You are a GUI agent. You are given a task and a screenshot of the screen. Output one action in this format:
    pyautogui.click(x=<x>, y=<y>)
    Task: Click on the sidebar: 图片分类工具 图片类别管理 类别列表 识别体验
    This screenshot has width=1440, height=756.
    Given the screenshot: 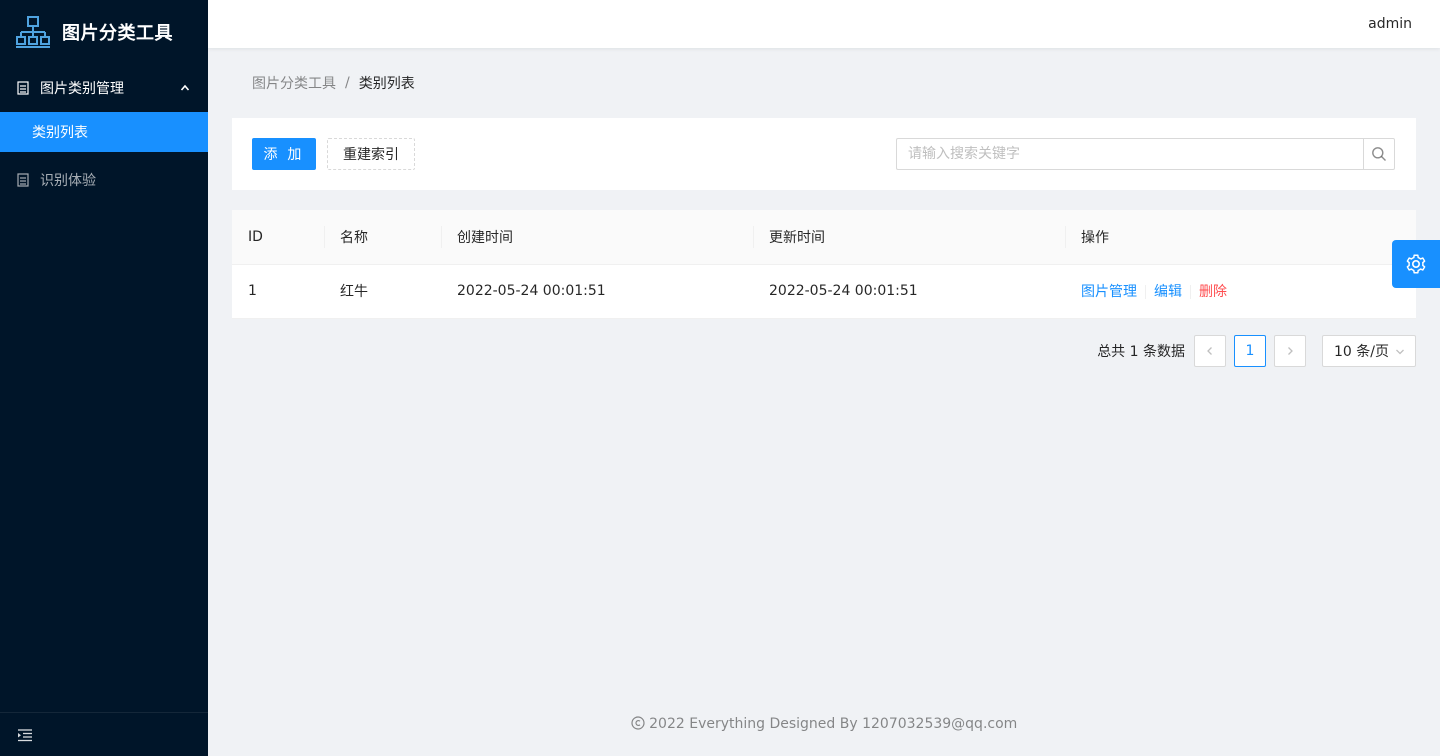 What is the action you would take?
    pyautogui.click(x=104, y=378)
    